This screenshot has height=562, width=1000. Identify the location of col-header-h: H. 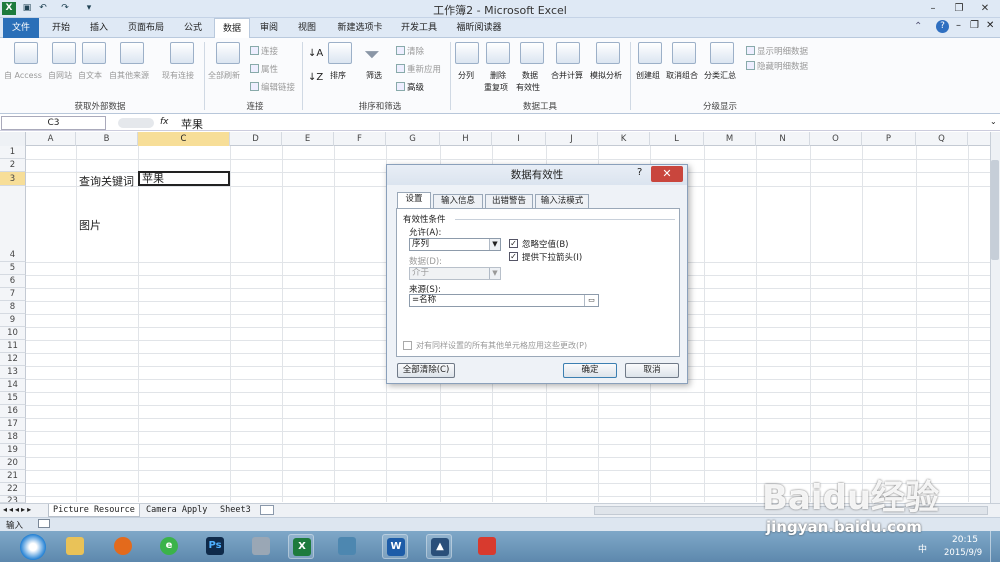
(466, 139).